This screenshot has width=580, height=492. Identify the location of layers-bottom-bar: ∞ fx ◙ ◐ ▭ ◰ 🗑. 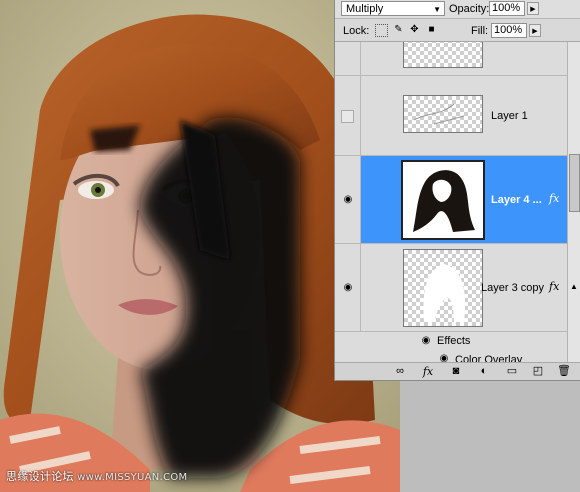
(457, 371).